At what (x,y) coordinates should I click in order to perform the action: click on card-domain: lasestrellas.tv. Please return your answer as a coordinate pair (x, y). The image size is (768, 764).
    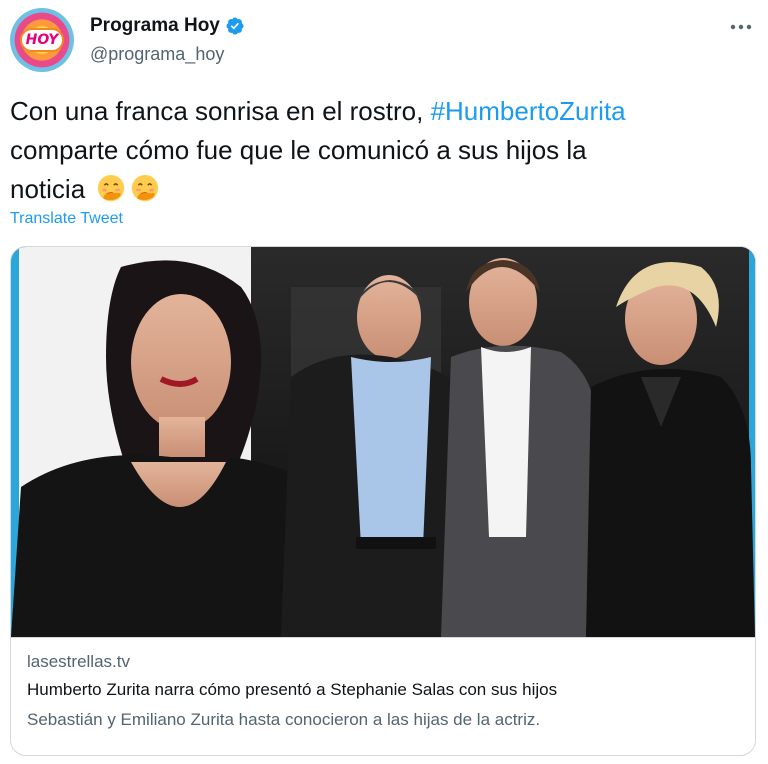
    Looking at the image, I should click on (78, 661).